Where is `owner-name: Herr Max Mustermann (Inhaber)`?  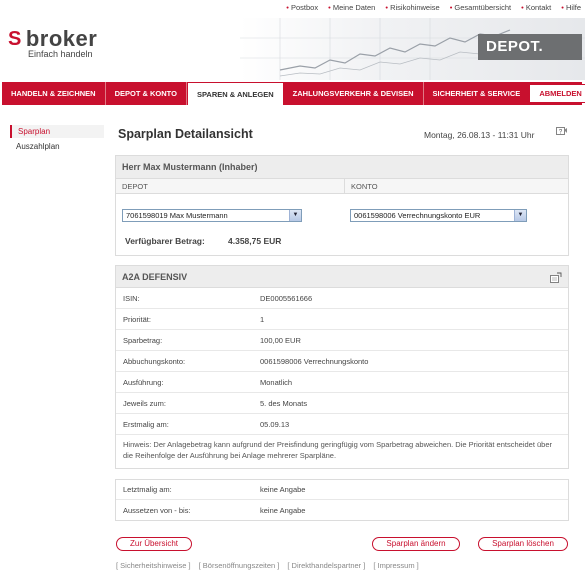 owner-name: Herr Max Mustermann (Inhaber) is located at coordinates (342, 167).